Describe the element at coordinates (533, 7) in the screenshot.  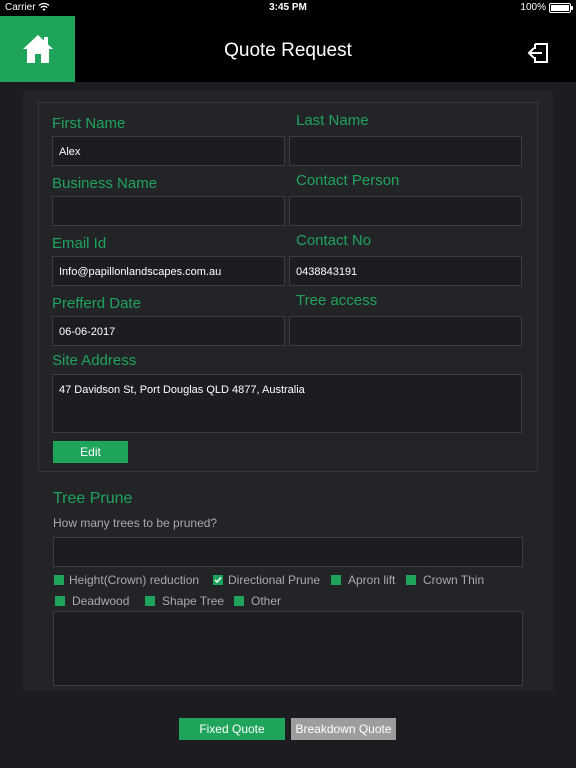
I see `battery-percent: 100%` at that location.